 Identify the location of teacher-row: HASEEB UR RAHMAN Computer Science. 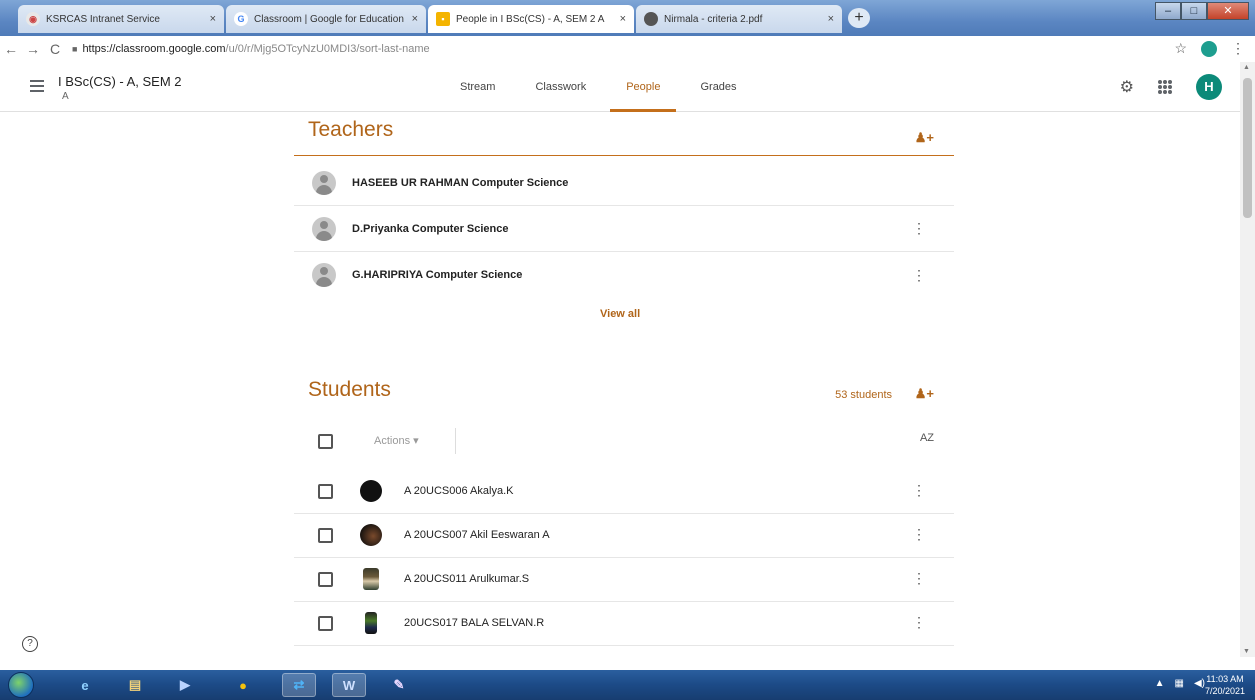
(624, 183).